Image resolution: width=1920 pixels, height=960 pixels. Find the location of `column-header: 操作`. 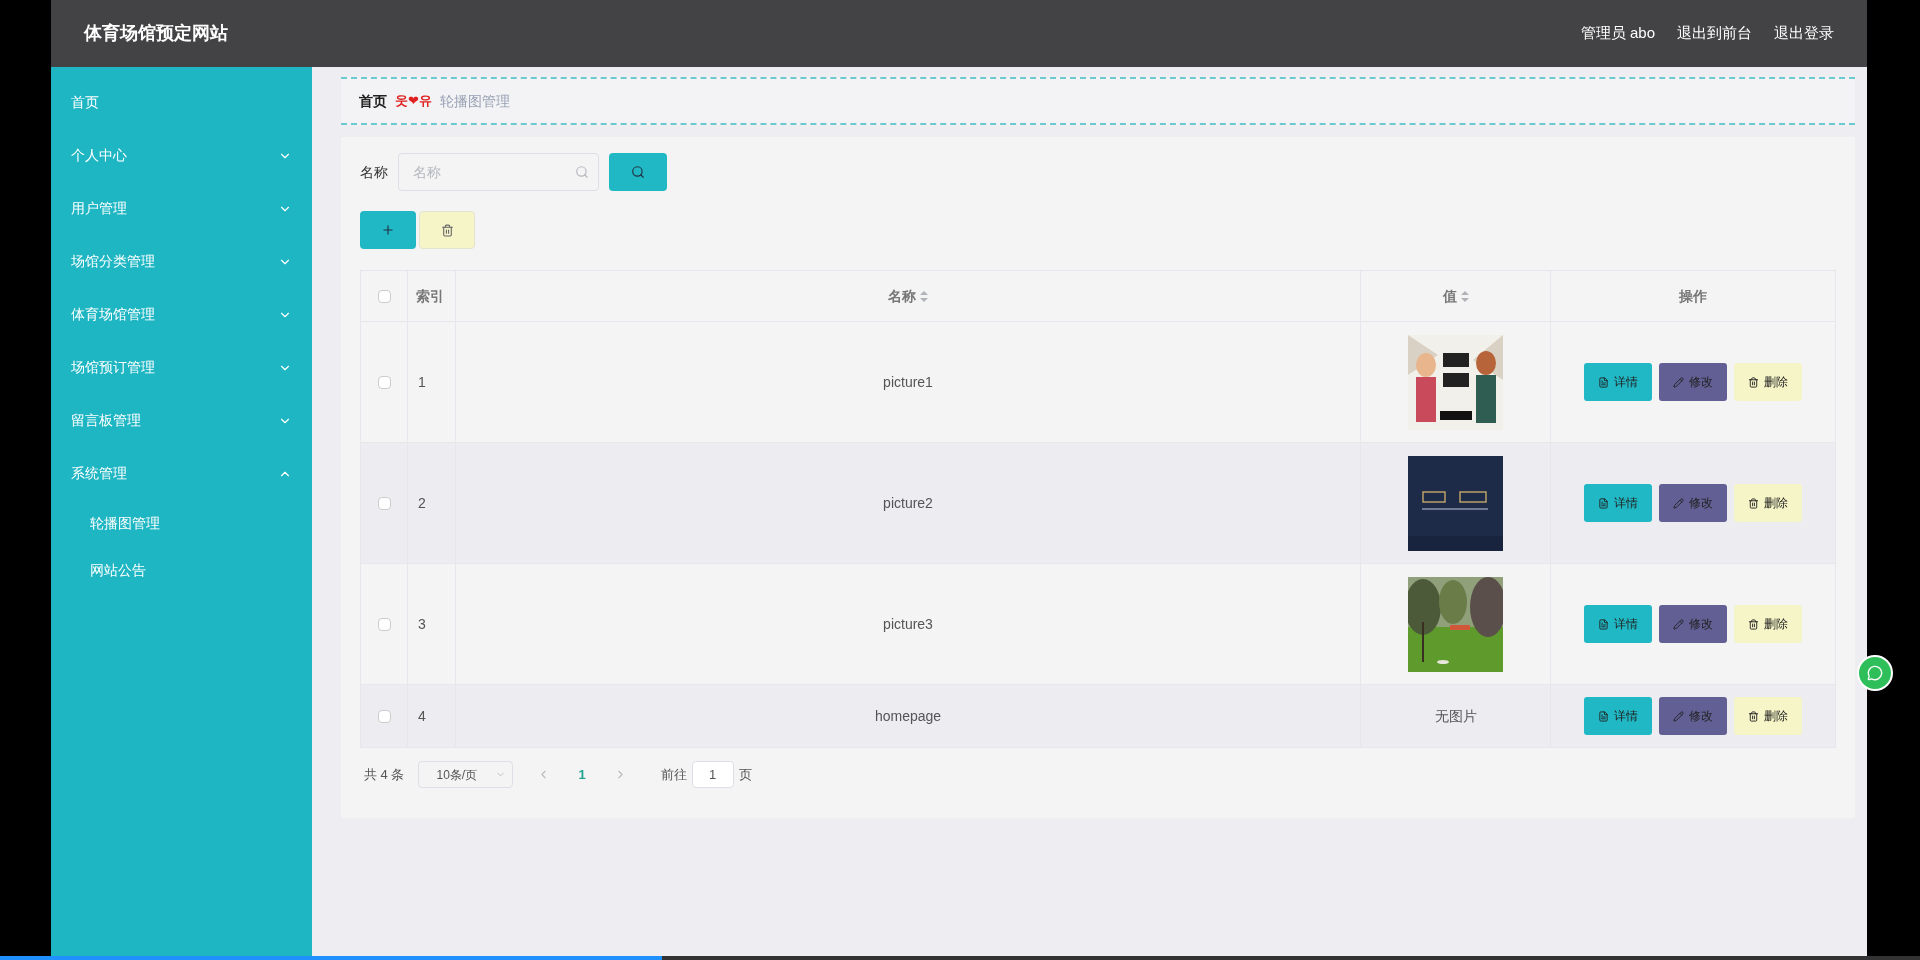

column-header: 操作 is located at coordinates (1693, 295).